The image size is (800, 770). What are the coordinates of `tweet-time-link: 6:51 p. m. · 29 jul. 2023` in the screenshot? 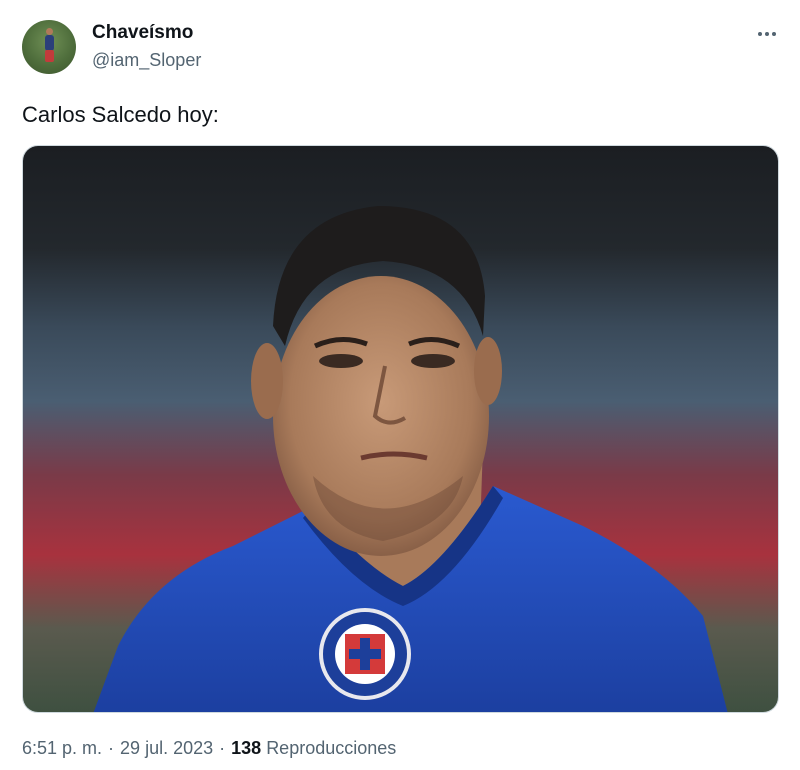 It's located at (117, 748).